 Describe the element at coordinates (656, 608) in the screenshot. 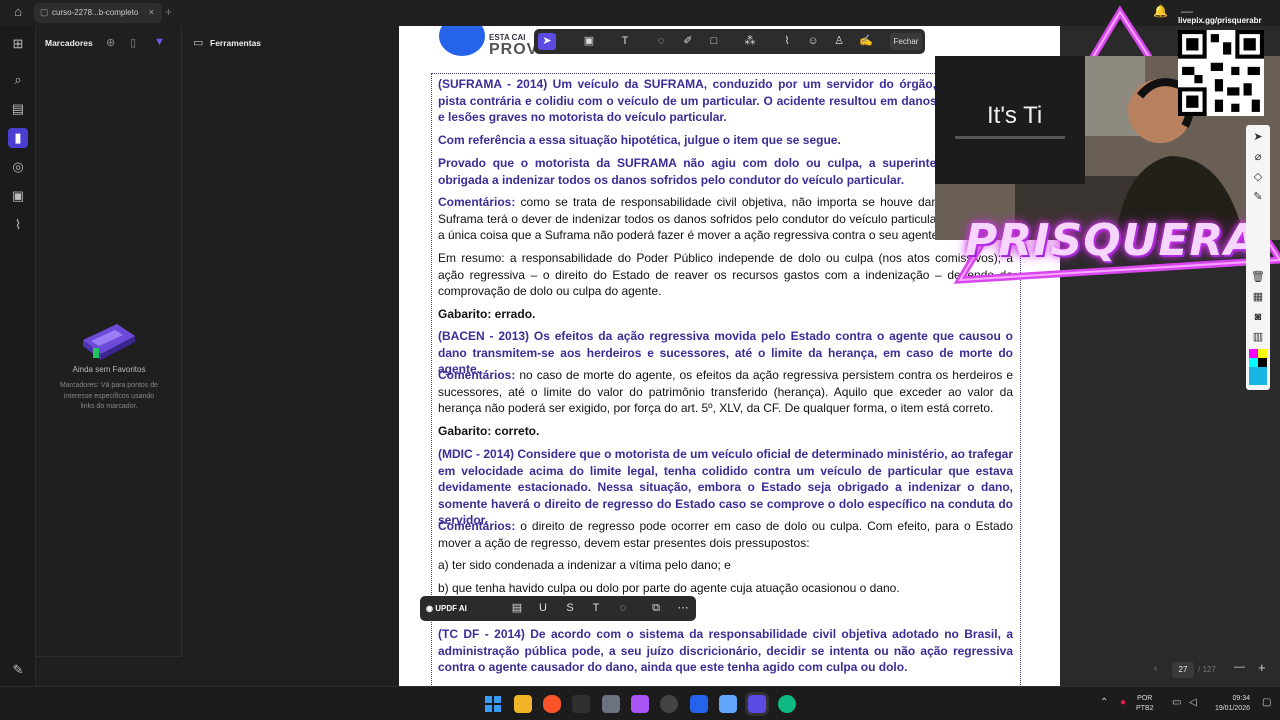

I see `copy-icon: ⧉` at that location.